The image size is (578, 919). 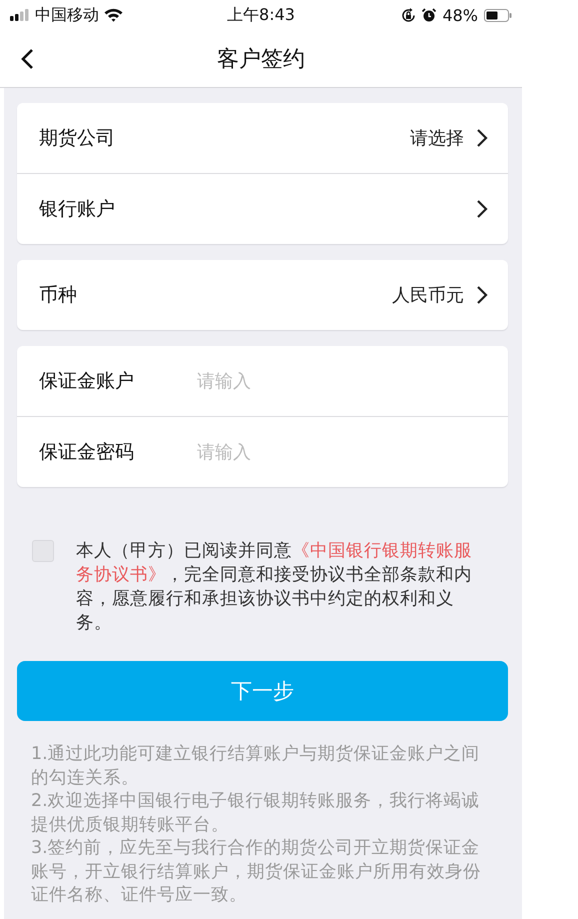 I want to click on agreement-link: 务协议书》, so click(x=121, y=575).